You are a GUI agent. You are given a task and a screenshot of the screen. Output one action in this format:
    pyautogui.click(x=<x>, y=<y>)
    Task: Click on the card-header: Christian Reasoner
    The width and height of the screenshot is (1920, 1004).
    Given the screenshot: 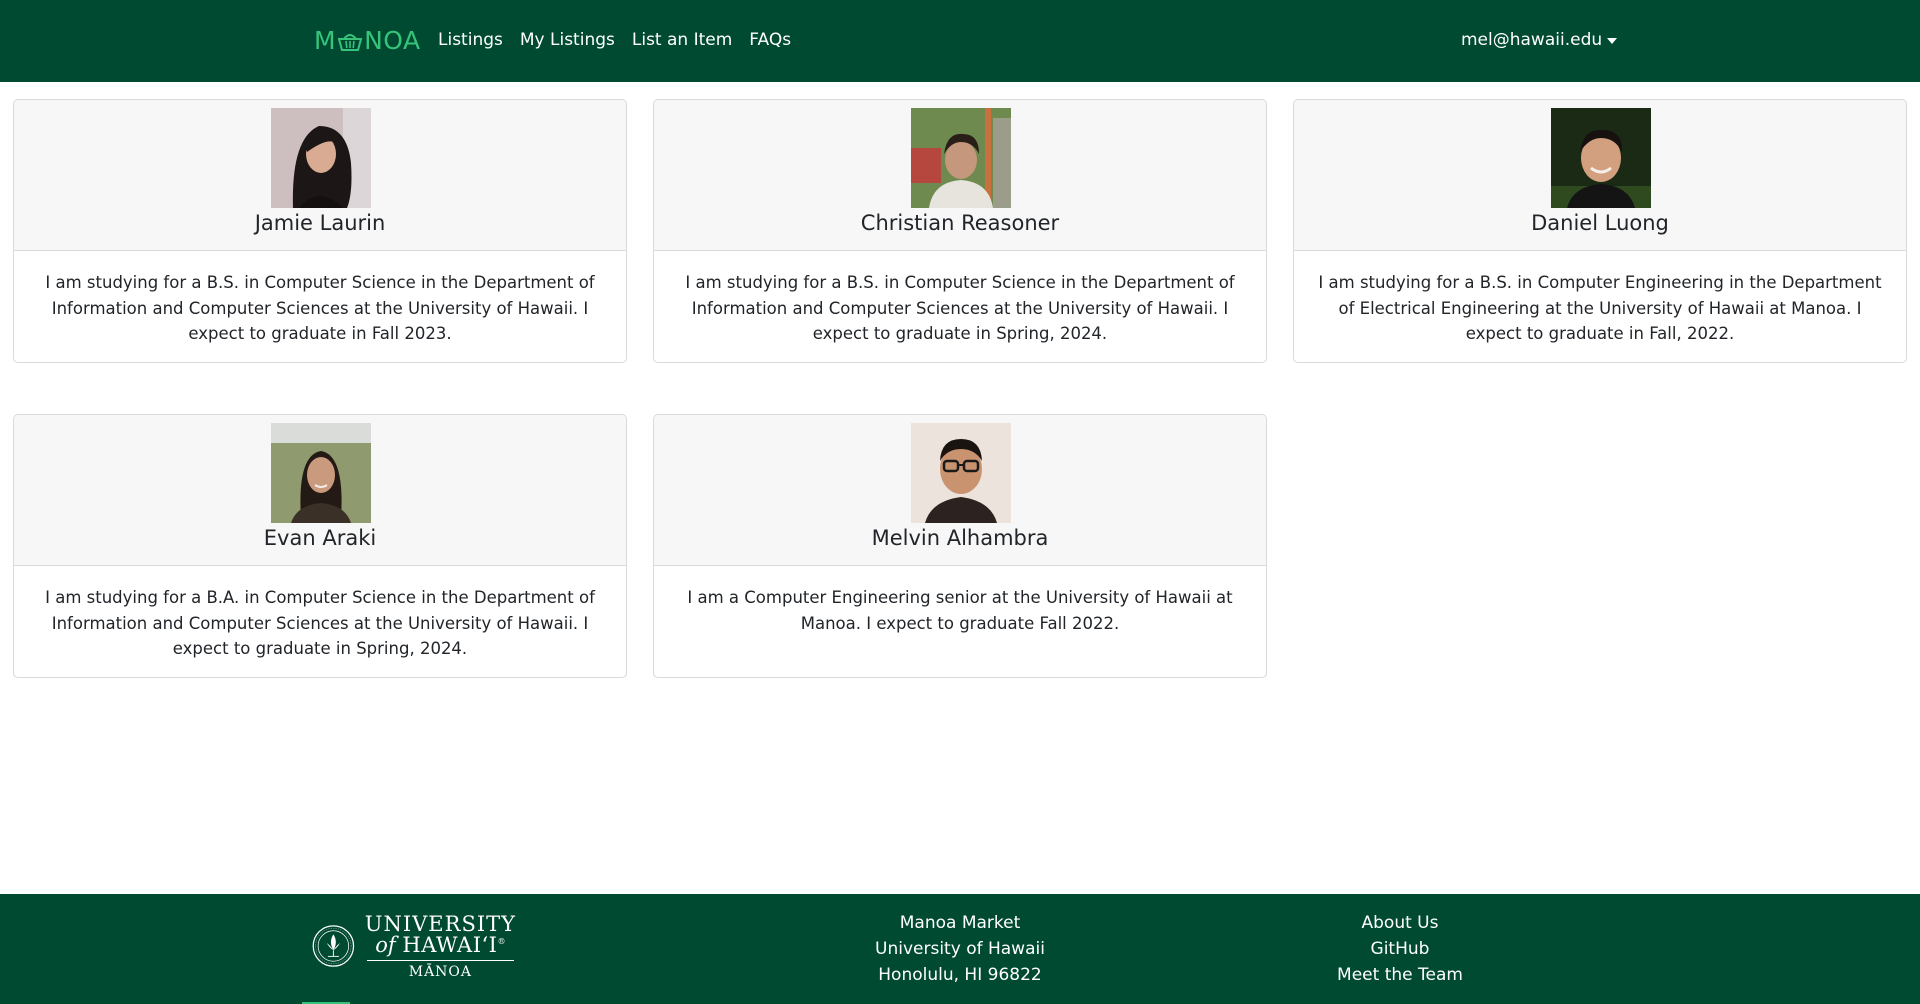 What is the action you would take?
    pyautogui.click(x=960, y=175)
    